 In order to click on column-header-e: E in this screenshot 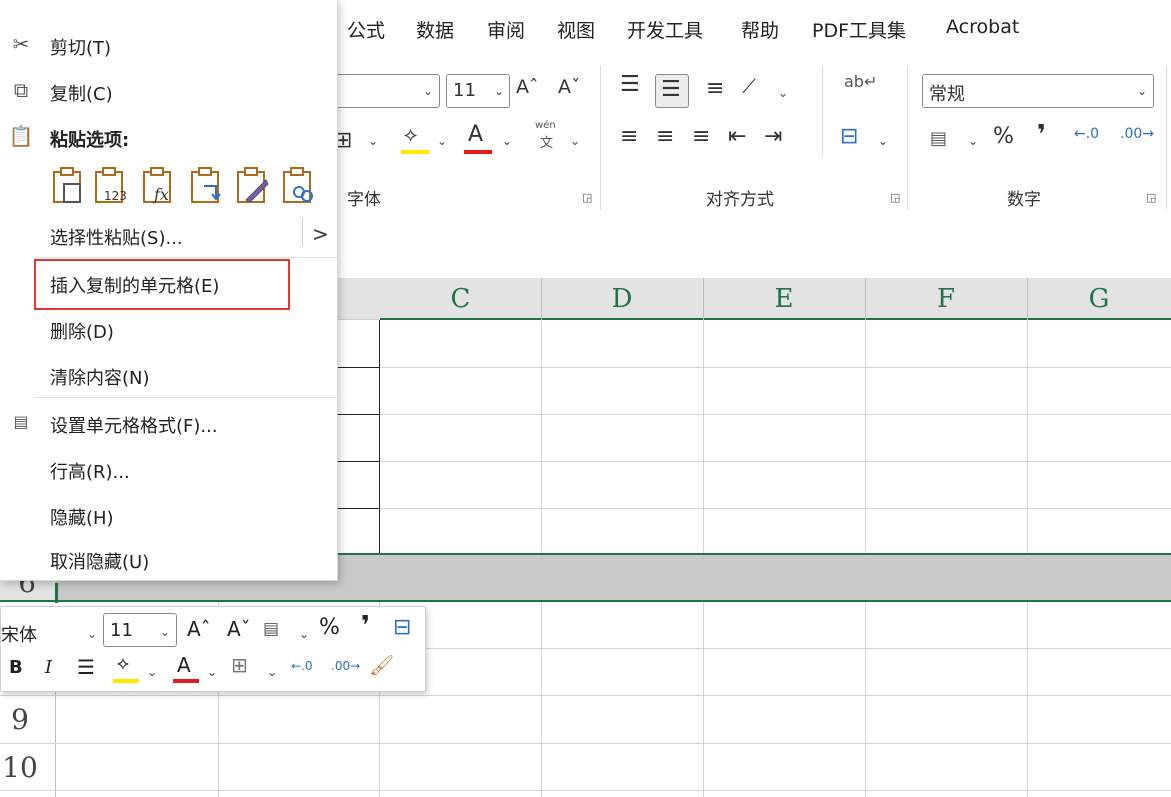, I will do `click(784, 299)`.